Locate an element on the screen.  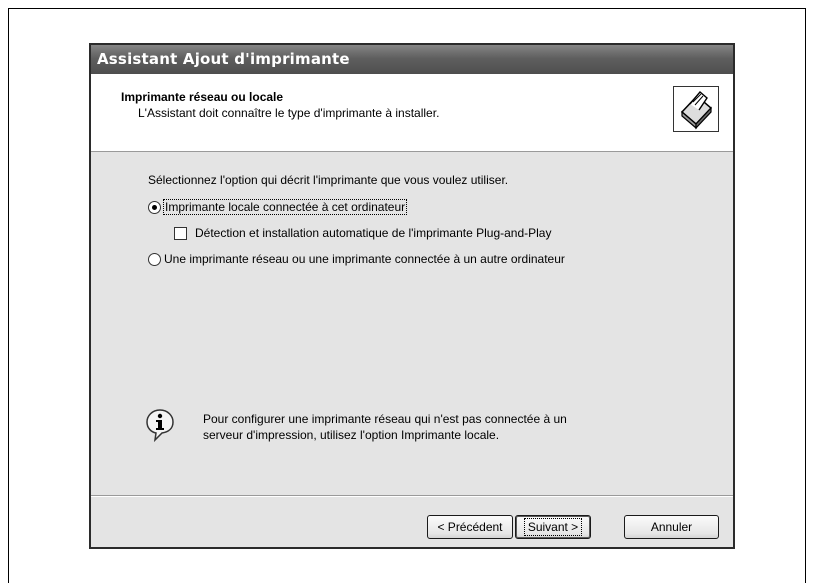
next-button: Suivant > is located at coordinates (553, 527).